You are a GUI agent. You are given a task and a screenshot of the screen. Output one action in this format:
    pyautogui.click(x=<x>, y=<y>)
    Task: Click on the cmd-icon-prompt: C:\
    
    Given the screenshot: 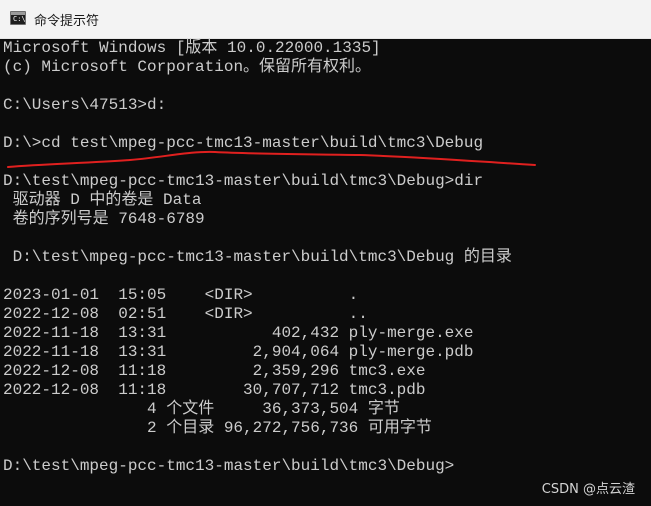 What is the action you would take?
    pyautogui.click(x=19, y=19)
    